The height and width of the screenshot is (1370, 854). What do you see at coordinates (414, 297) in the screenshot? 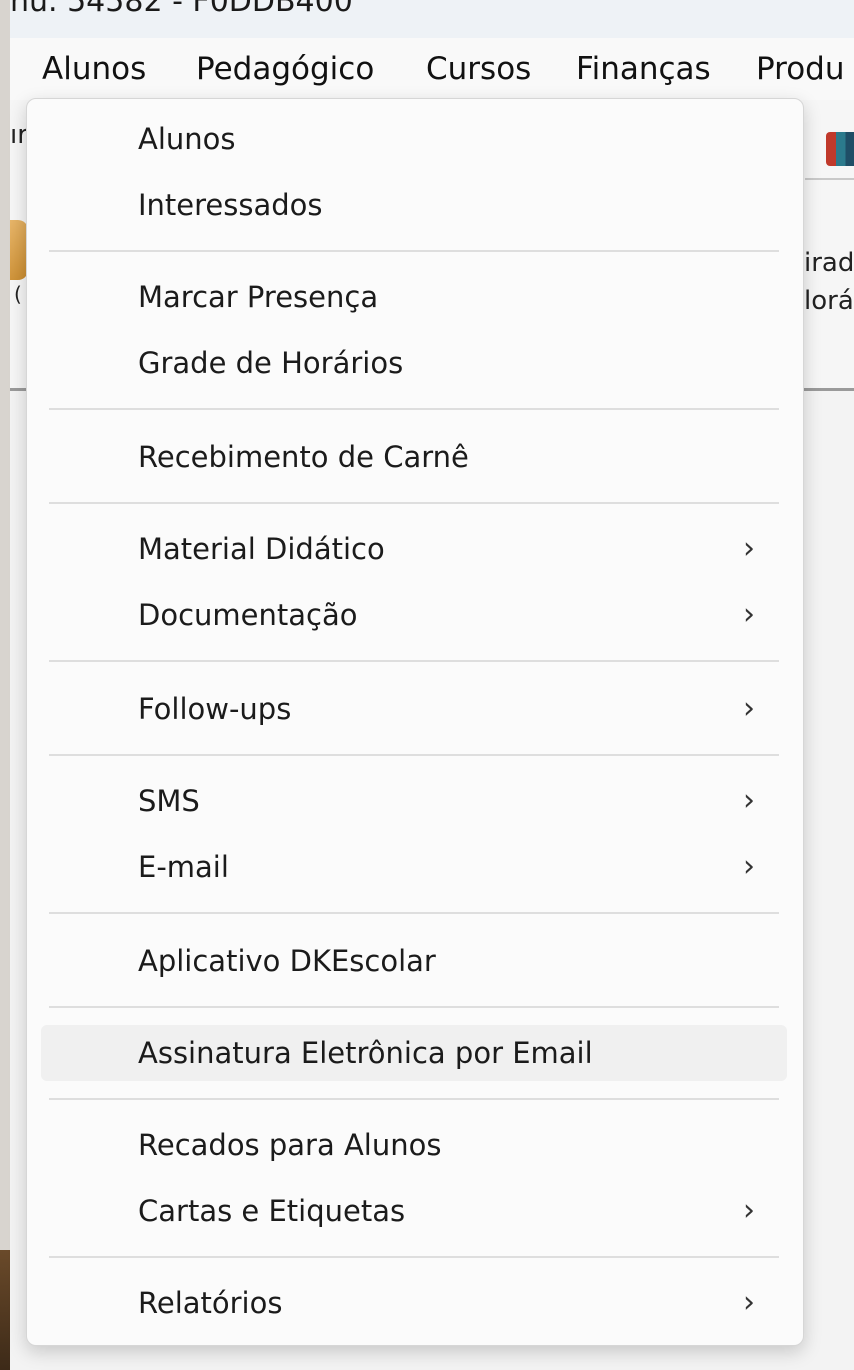
I see `menu-item-marcar-presenca: Marcar Presença` at bounding box center [414, 297].